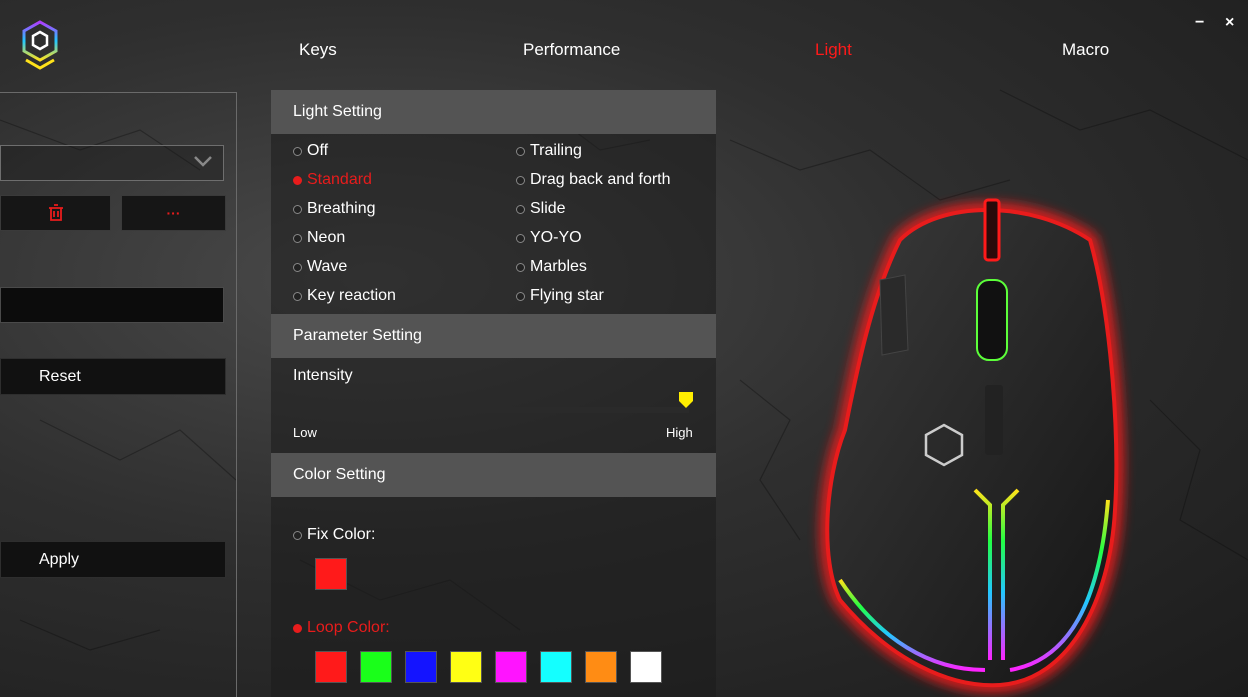 The height and width of the screenshot is (697, 1248). I want to click on mode-label: Trailing, so click(556, 150).